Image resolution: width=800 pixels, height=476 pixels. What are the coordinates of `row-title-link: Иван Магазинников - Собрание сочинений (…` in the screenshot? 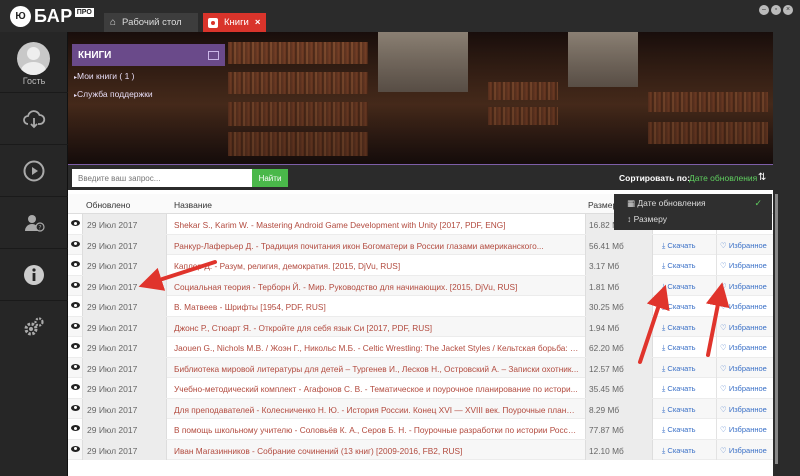 It's located at (377, 451).